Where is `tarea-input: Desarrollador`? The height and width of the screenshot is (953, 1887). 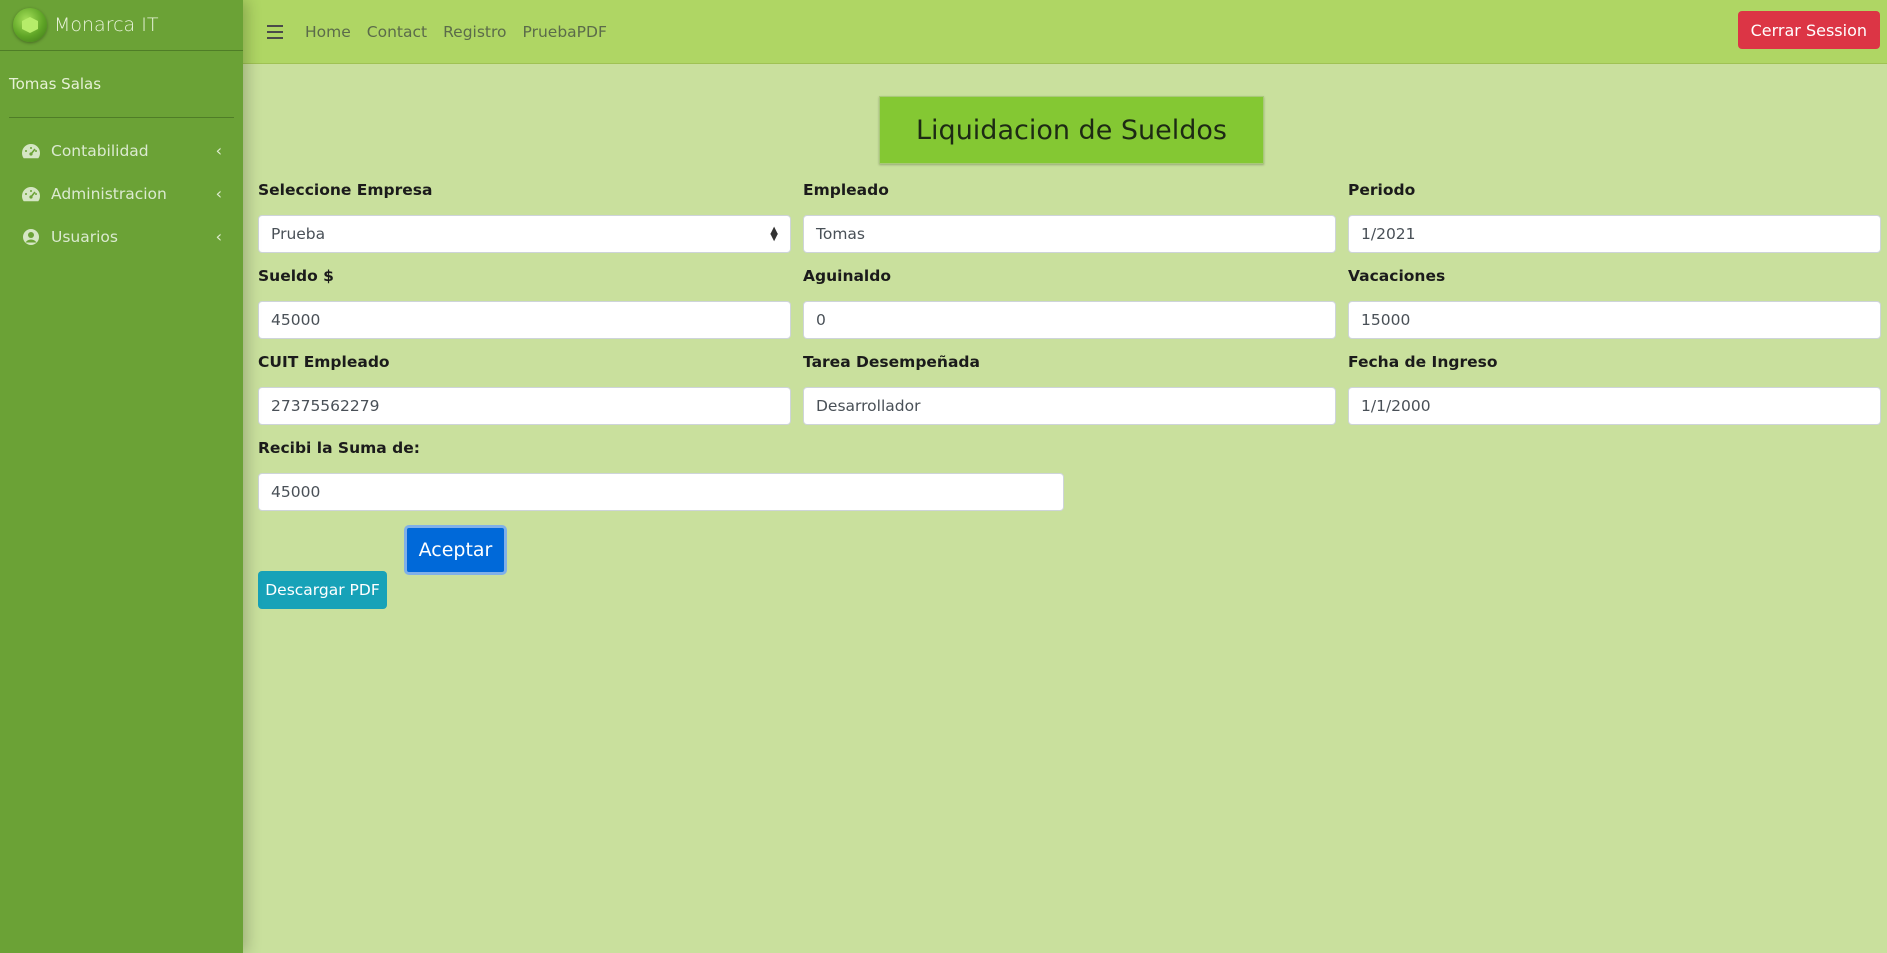 tarea-input: Desarrollador is located at coordinates (1069, 406).